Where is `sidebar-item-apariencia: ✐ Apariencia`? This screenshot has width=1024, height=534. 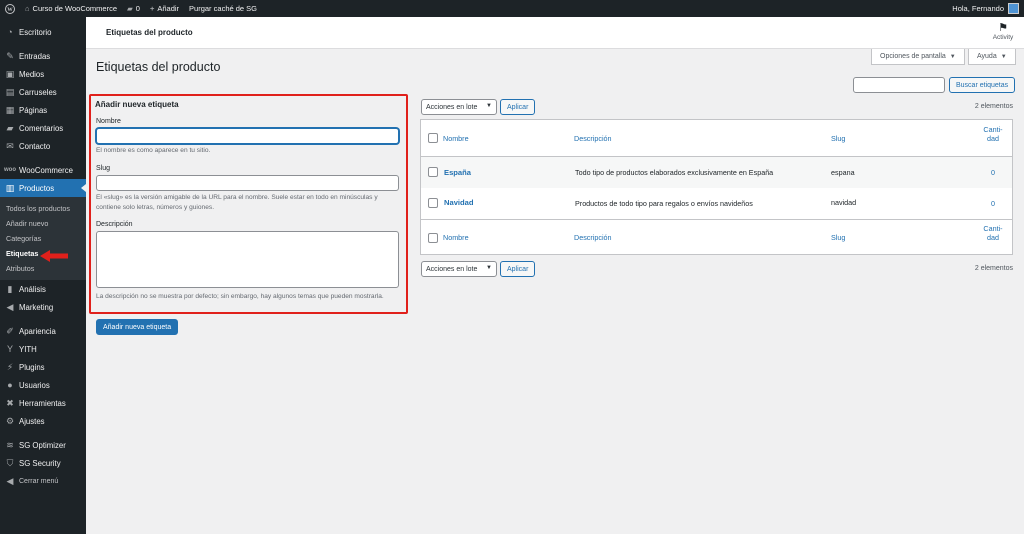 sidebar-item-apariencia: ✐ Apariencia is located at coordinates (43, 331).